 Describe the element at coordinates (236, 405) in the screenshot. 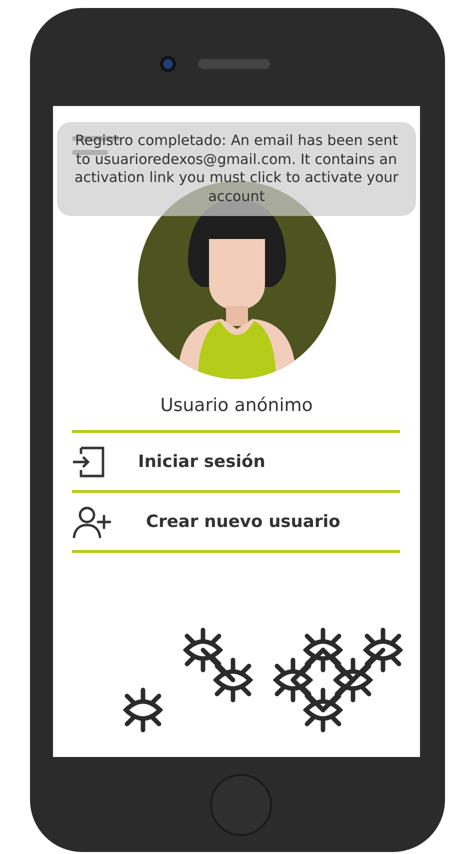

I see `user-name: Usuario anónimo` at that location.